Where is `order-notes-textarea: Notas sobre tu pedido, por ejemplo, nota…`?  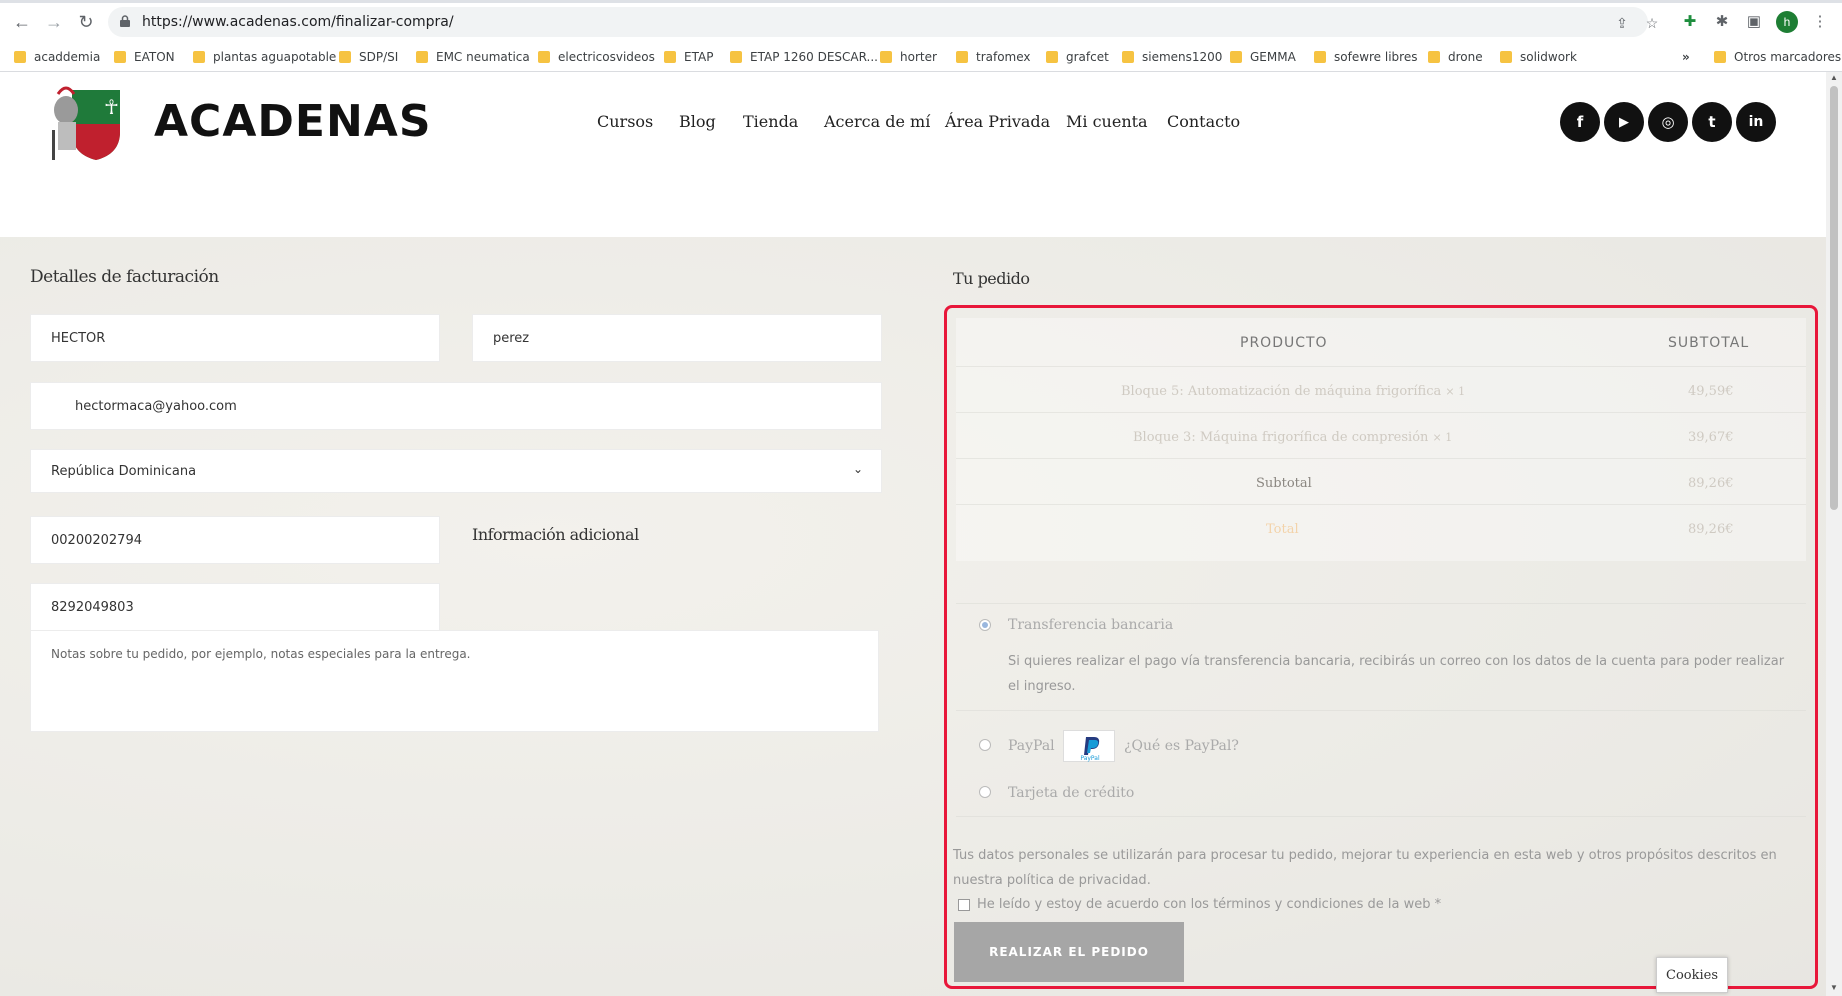 order-notes-textarea: Notas sobre tu pedido, por ejemplo, nota… is located at coordinates (454, 681).